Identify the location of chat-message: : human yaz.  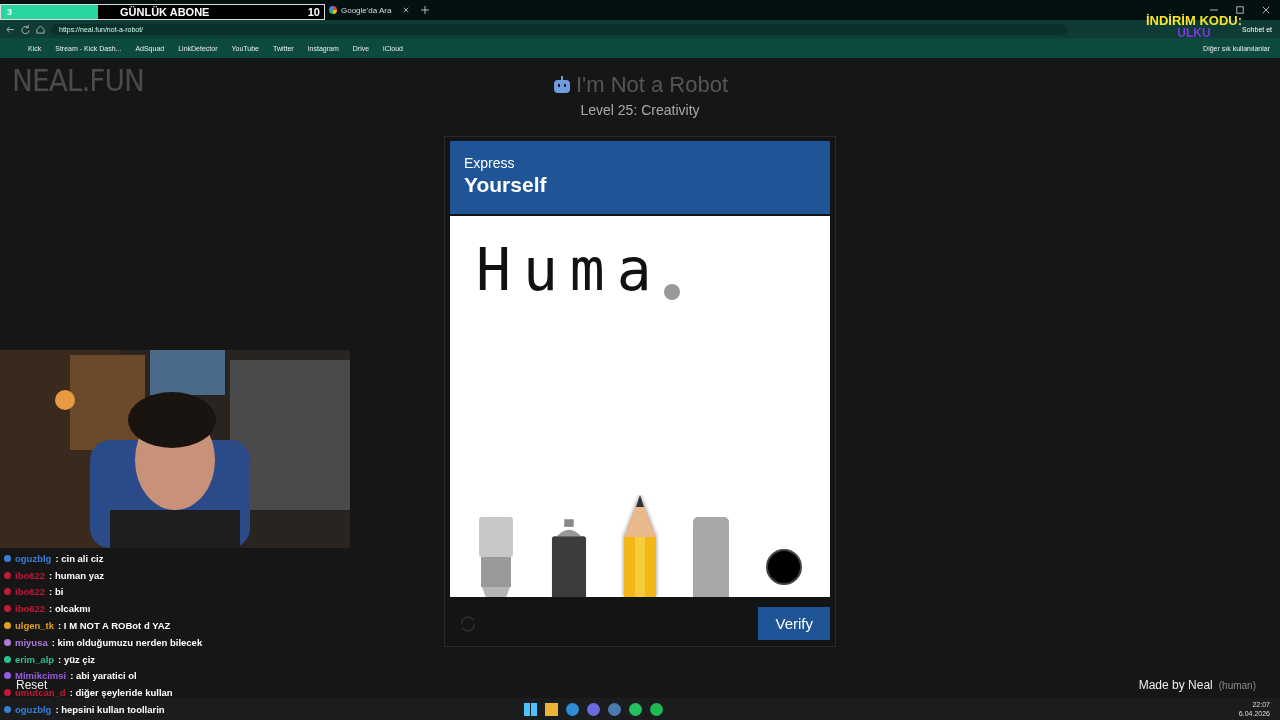
(76, 575).